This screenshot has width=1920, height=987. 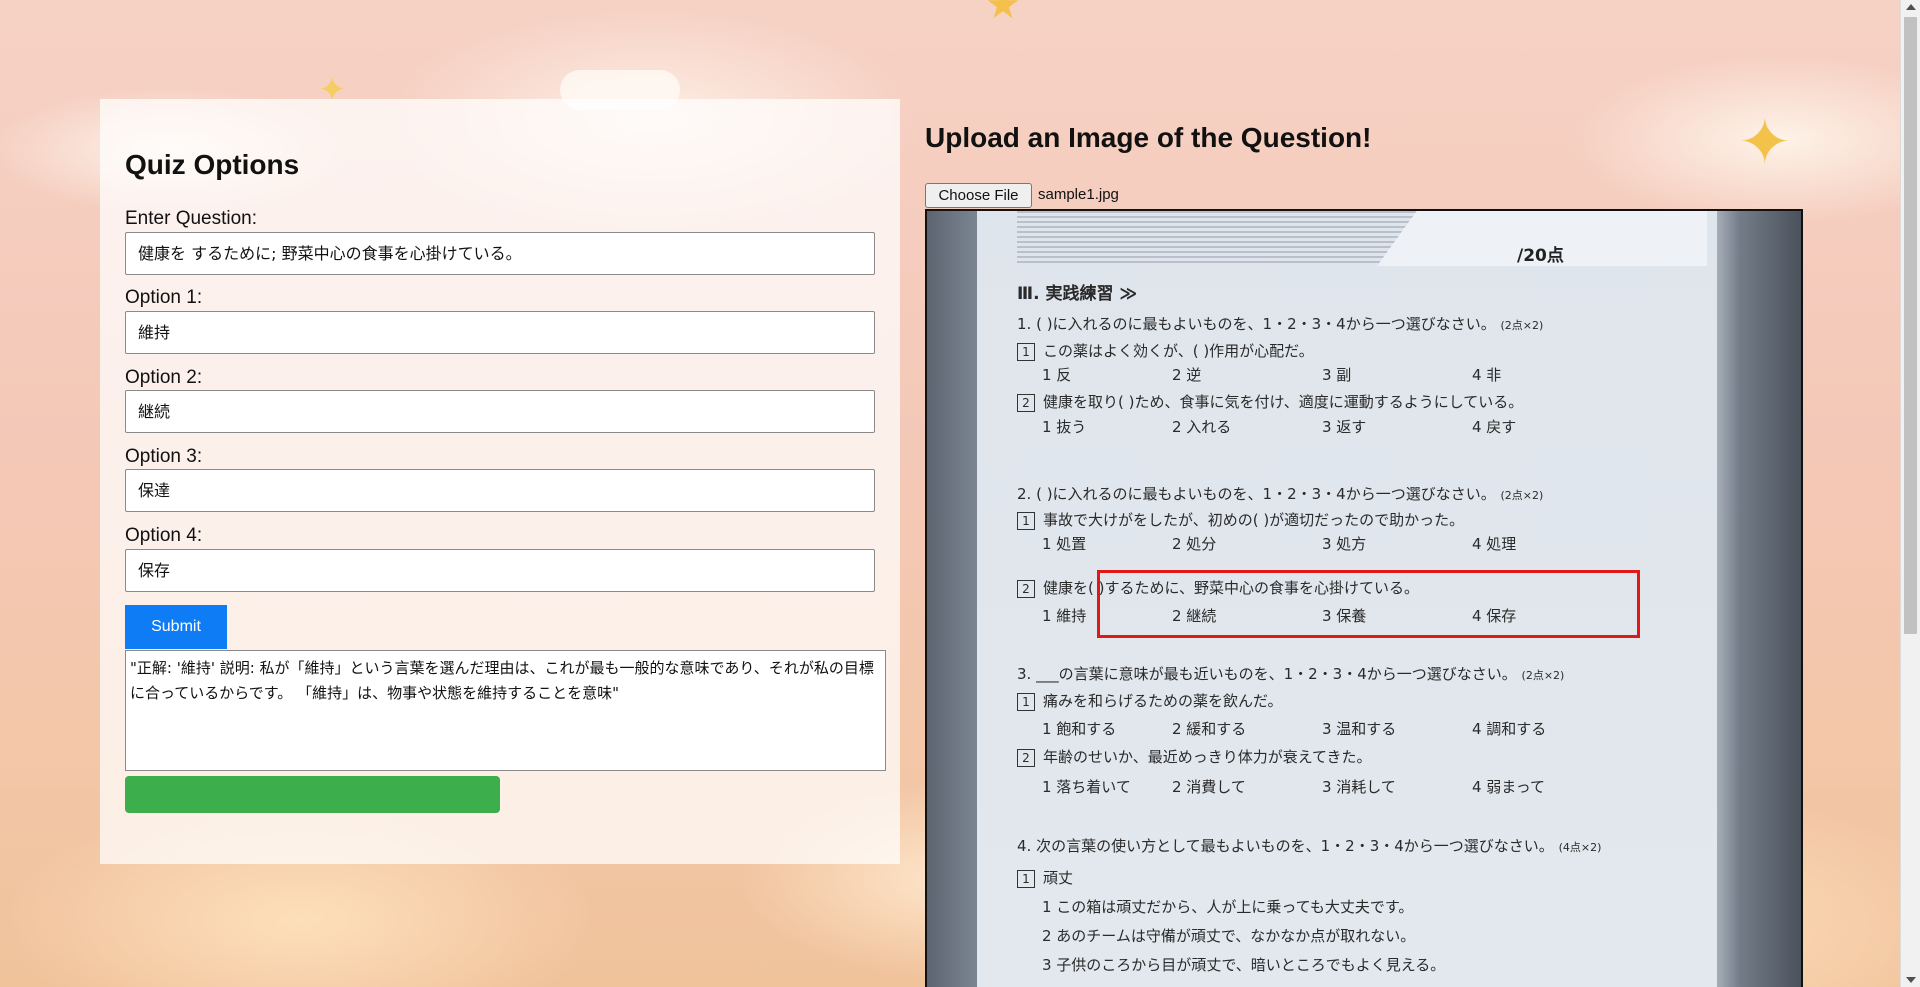 I want to click on choice: 4 弱まって, so click(x=1508, y=787).